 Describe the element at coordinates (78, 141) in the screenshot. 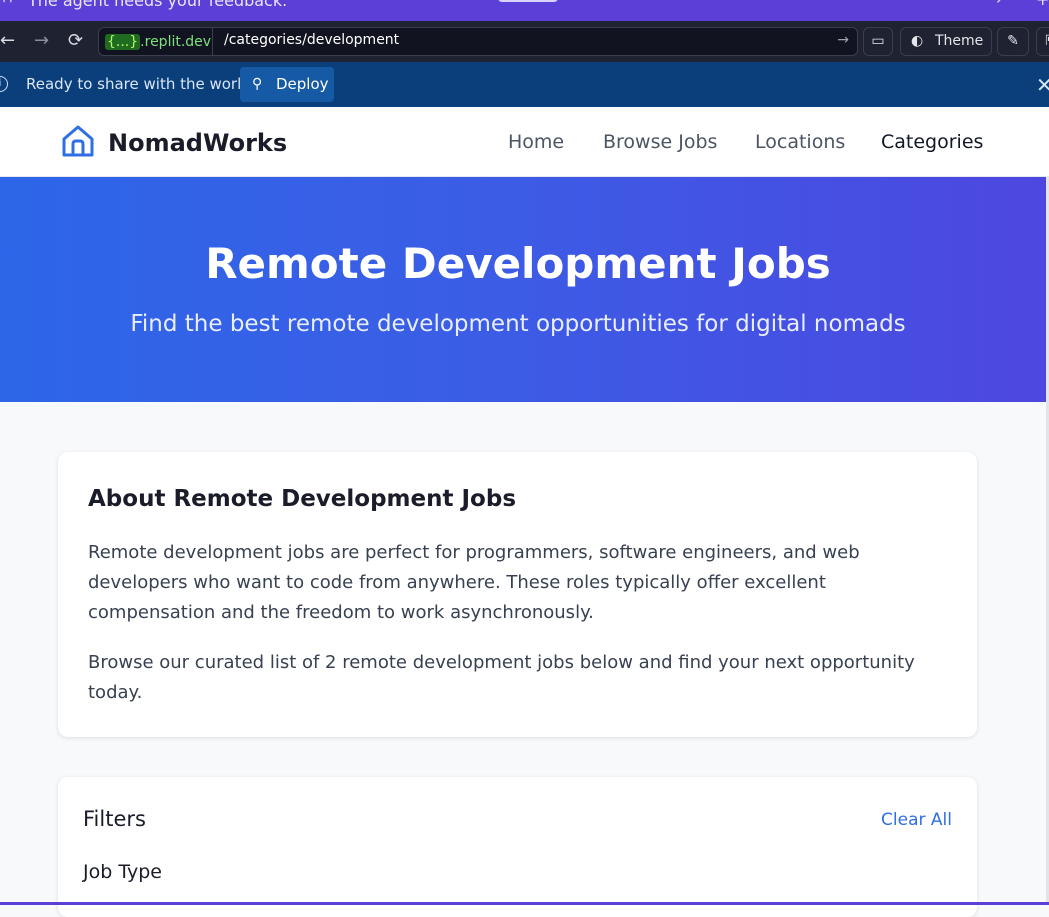

I see `home-logo-icon` at that location.